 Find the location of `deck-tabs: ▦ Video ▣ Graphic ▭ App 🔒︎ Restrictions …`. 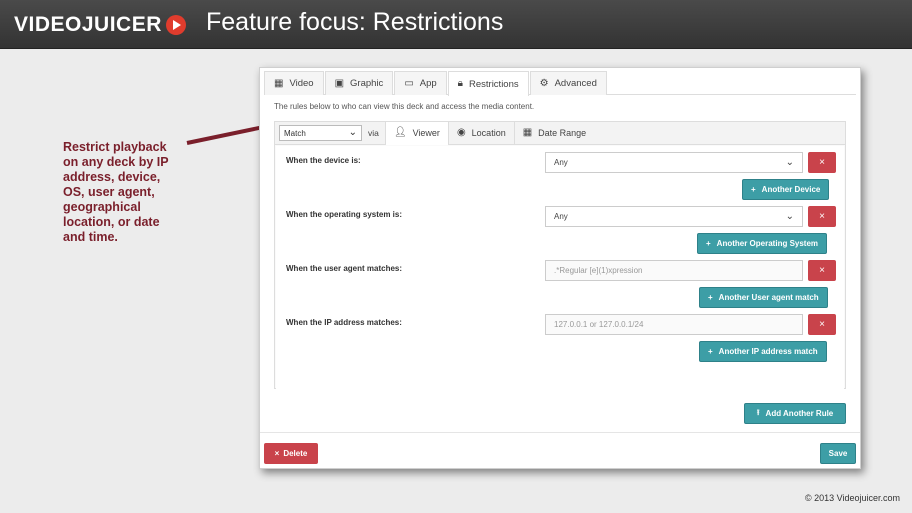

deck-tabs: ▦ Video ▣ Graphic ▭ App 🔒︎ Restrictions … is located at coordinates (560, 83).